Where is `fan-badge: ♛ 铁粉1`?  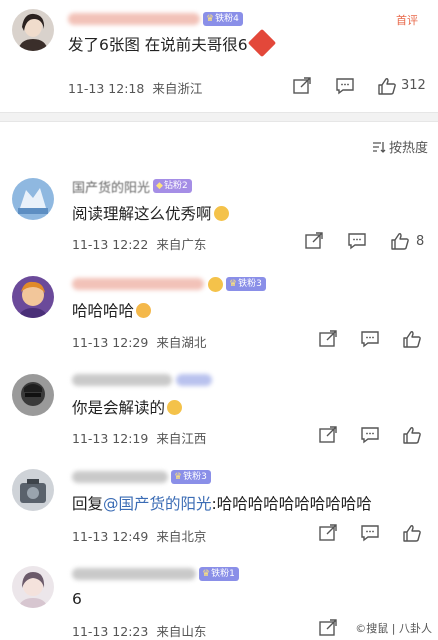
fan-badge: ♛ 铁粉1 is located at coordinates (219, 574).